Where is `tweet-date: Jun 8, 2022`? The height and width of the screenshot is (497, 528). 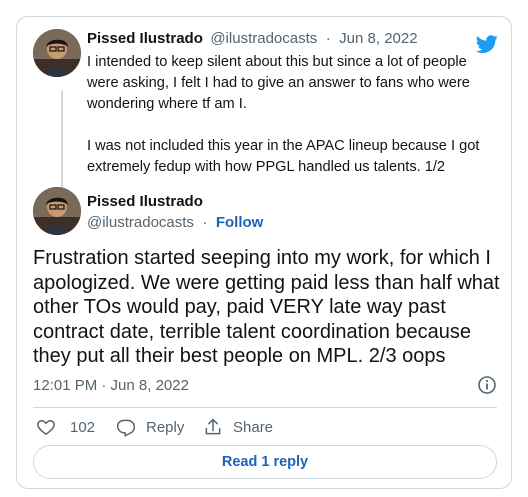 tweet-date: Jun 8, 2022 is located at coordinates (378, 38).